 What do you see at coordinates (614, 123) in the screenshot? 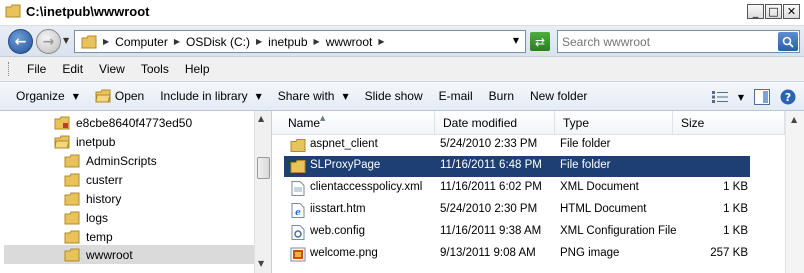
I see `column-header-type: Type` at bounding box center [614, 123].